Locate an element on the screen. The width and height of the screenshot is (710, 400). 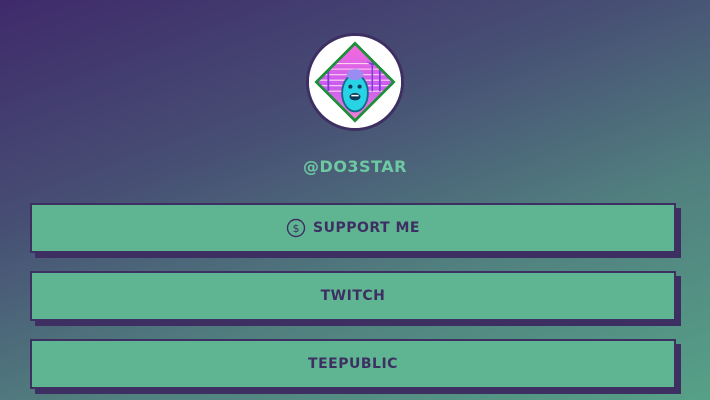
teepublic-label: TEEPUBLIC is located at coordinates (353, 364).